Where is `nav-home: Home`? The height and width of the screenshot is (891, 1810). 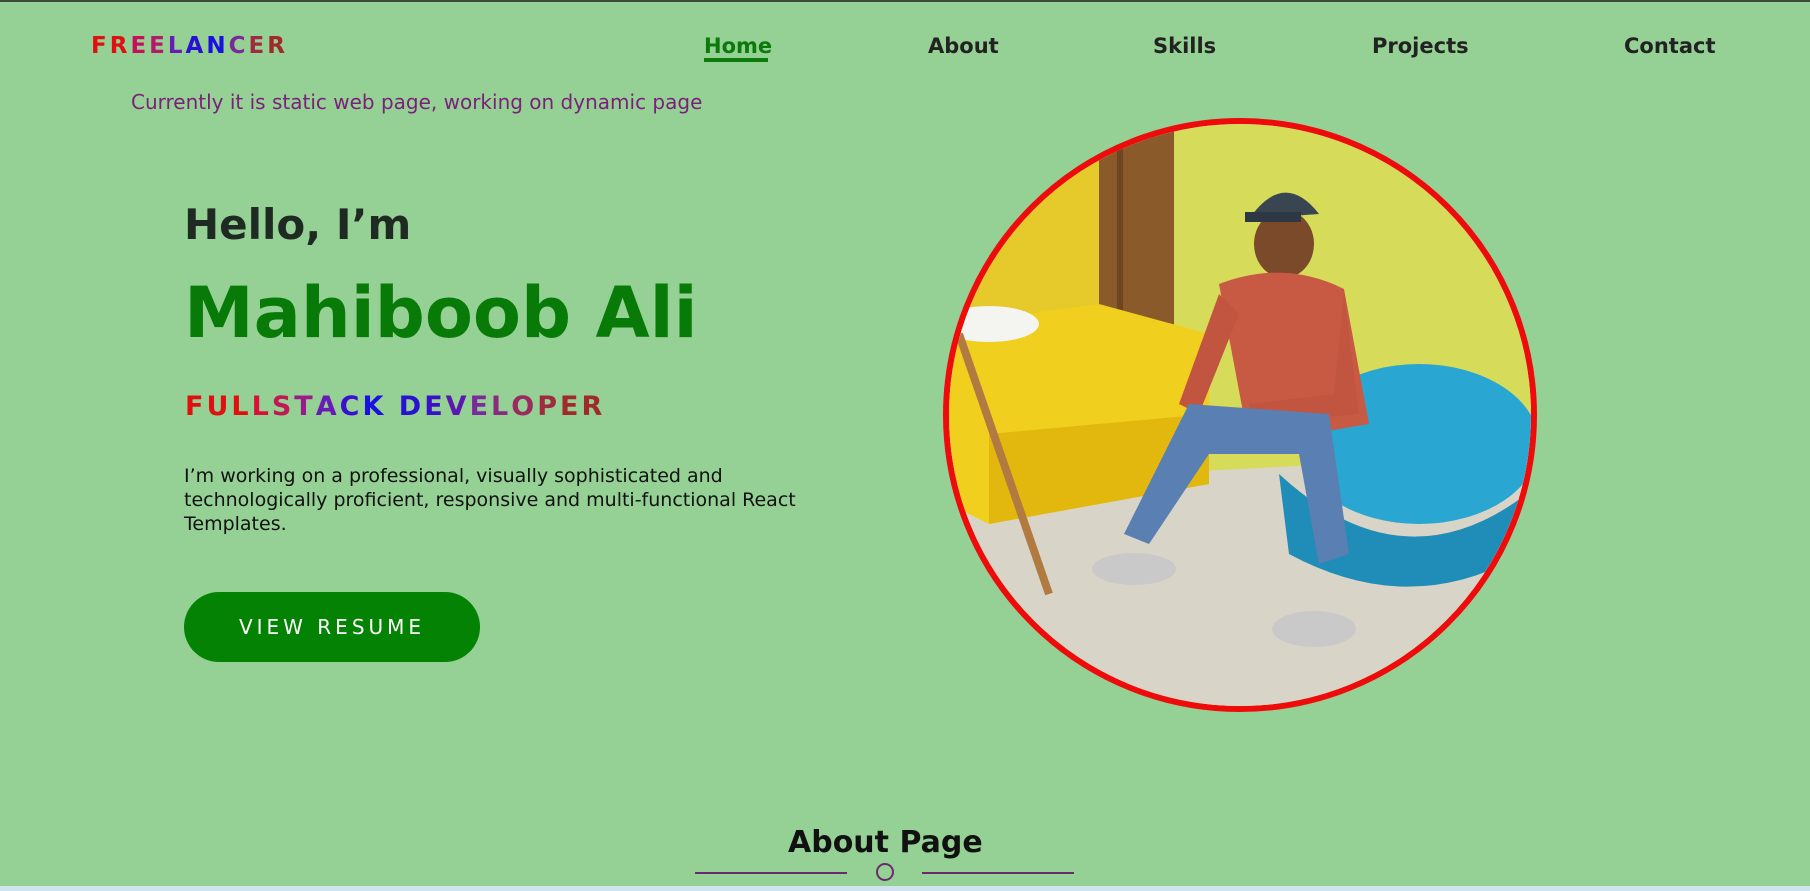
nav-home: Home is located at coordinates (738, 46).